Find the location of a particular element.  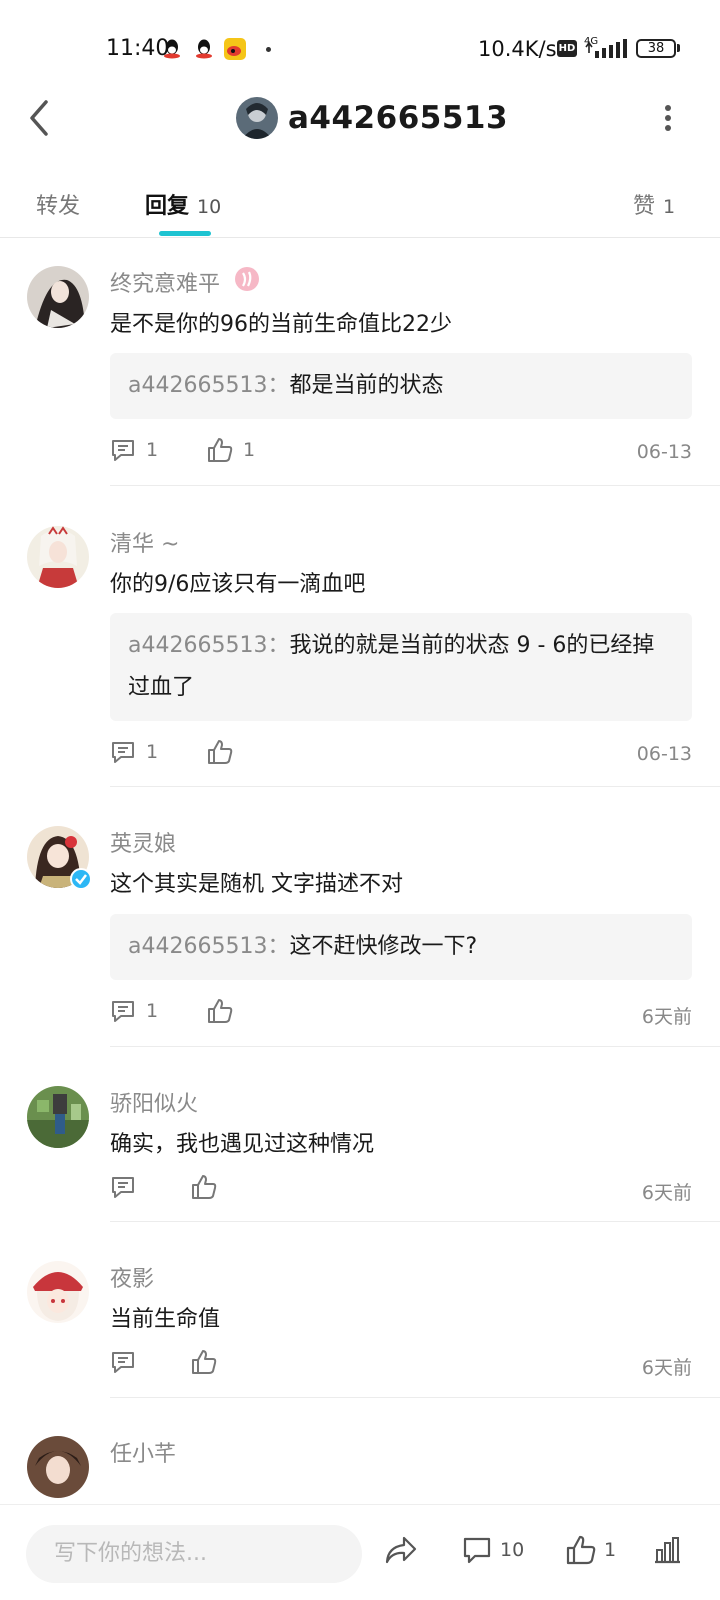

comment-author: 骄阳似火 is located at coordinates (154, 1102).